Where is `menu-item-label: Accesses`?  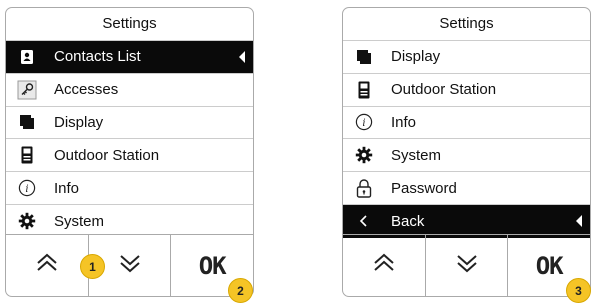
menu-item-label: Accesses is located at coordinates (86, 90).